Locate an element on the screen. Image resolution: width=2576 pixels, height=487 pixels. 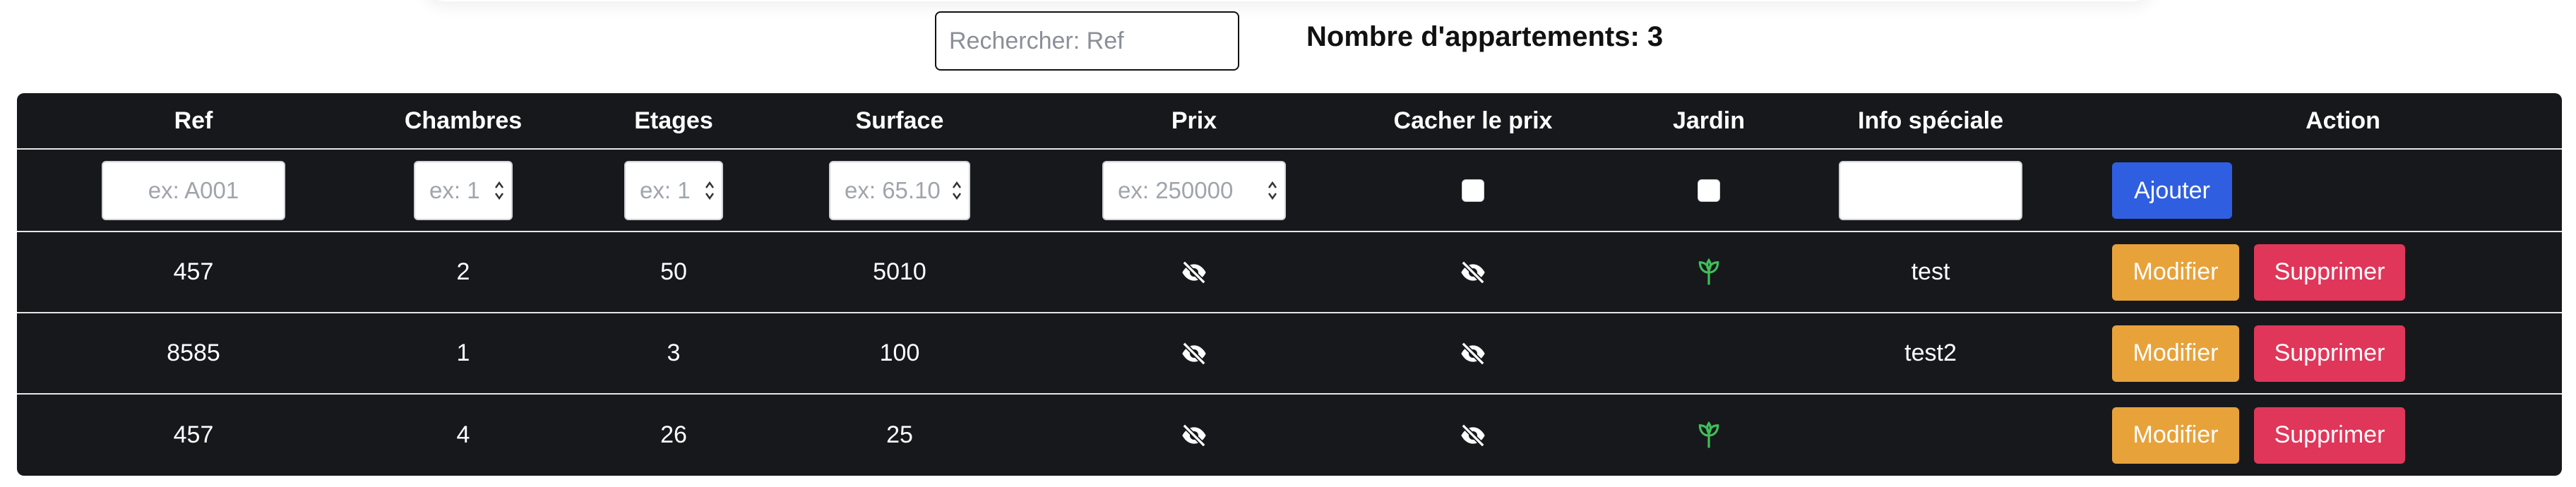
header-etages: Etages is located at coordinates (673, 120).